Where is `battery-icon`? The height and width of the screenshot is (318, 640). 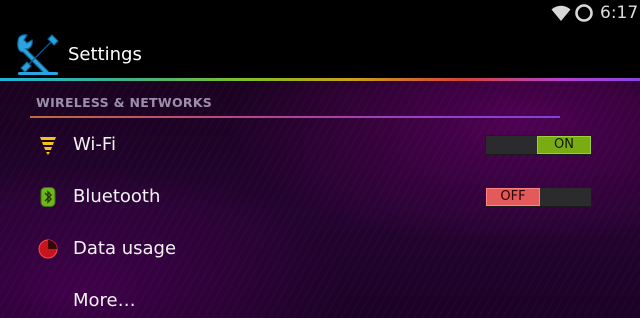 battery-icon is located at coordinates (584, 13).